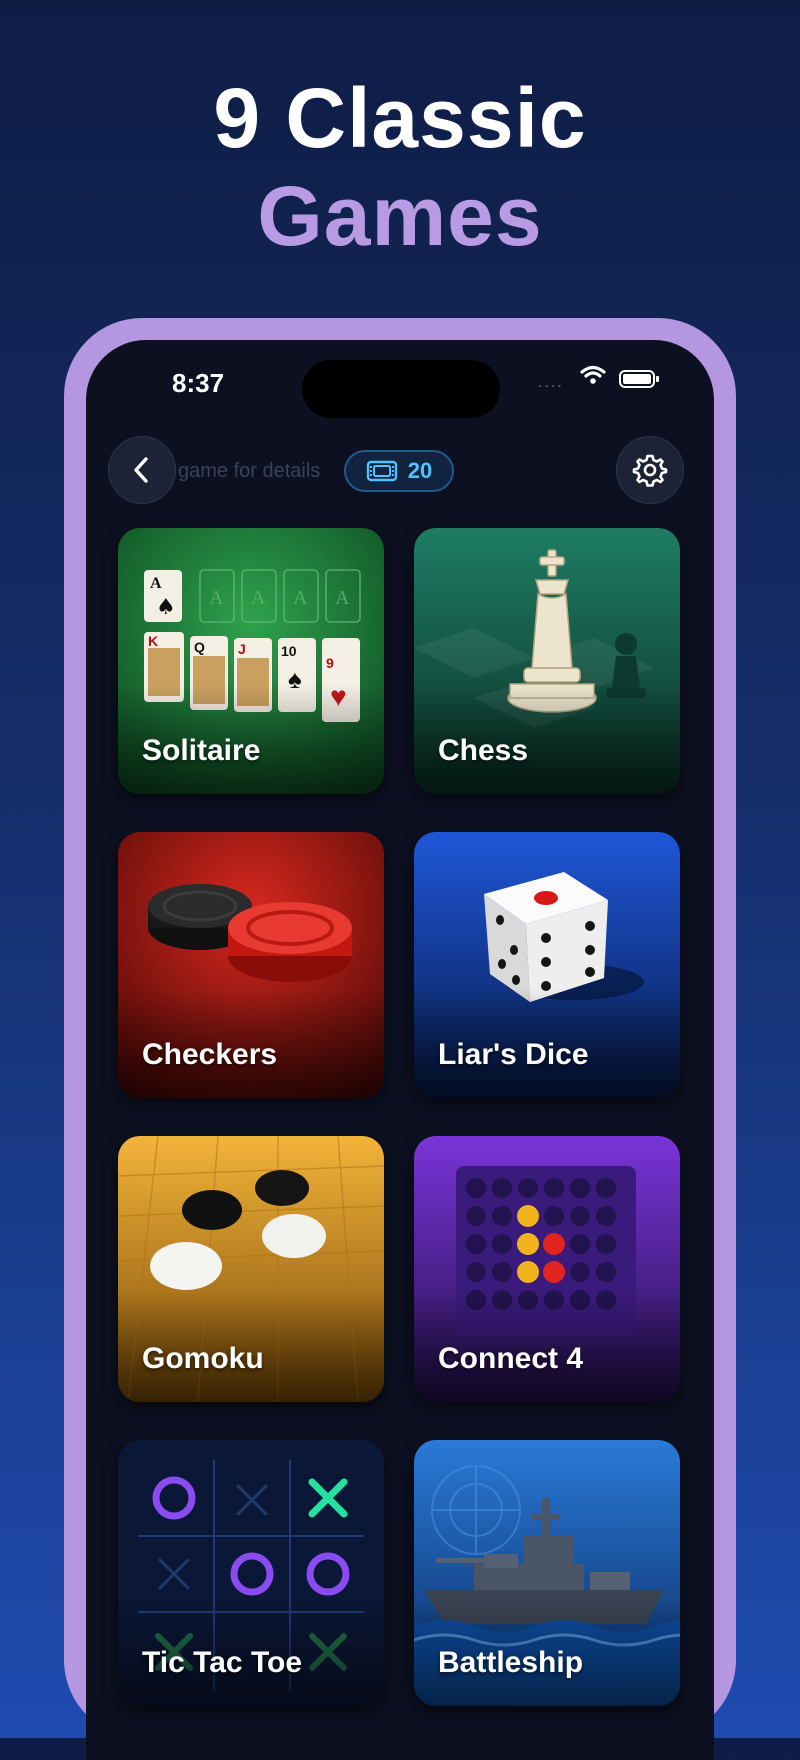  I want to click on ticket-balance: 20, so click(399, 471).